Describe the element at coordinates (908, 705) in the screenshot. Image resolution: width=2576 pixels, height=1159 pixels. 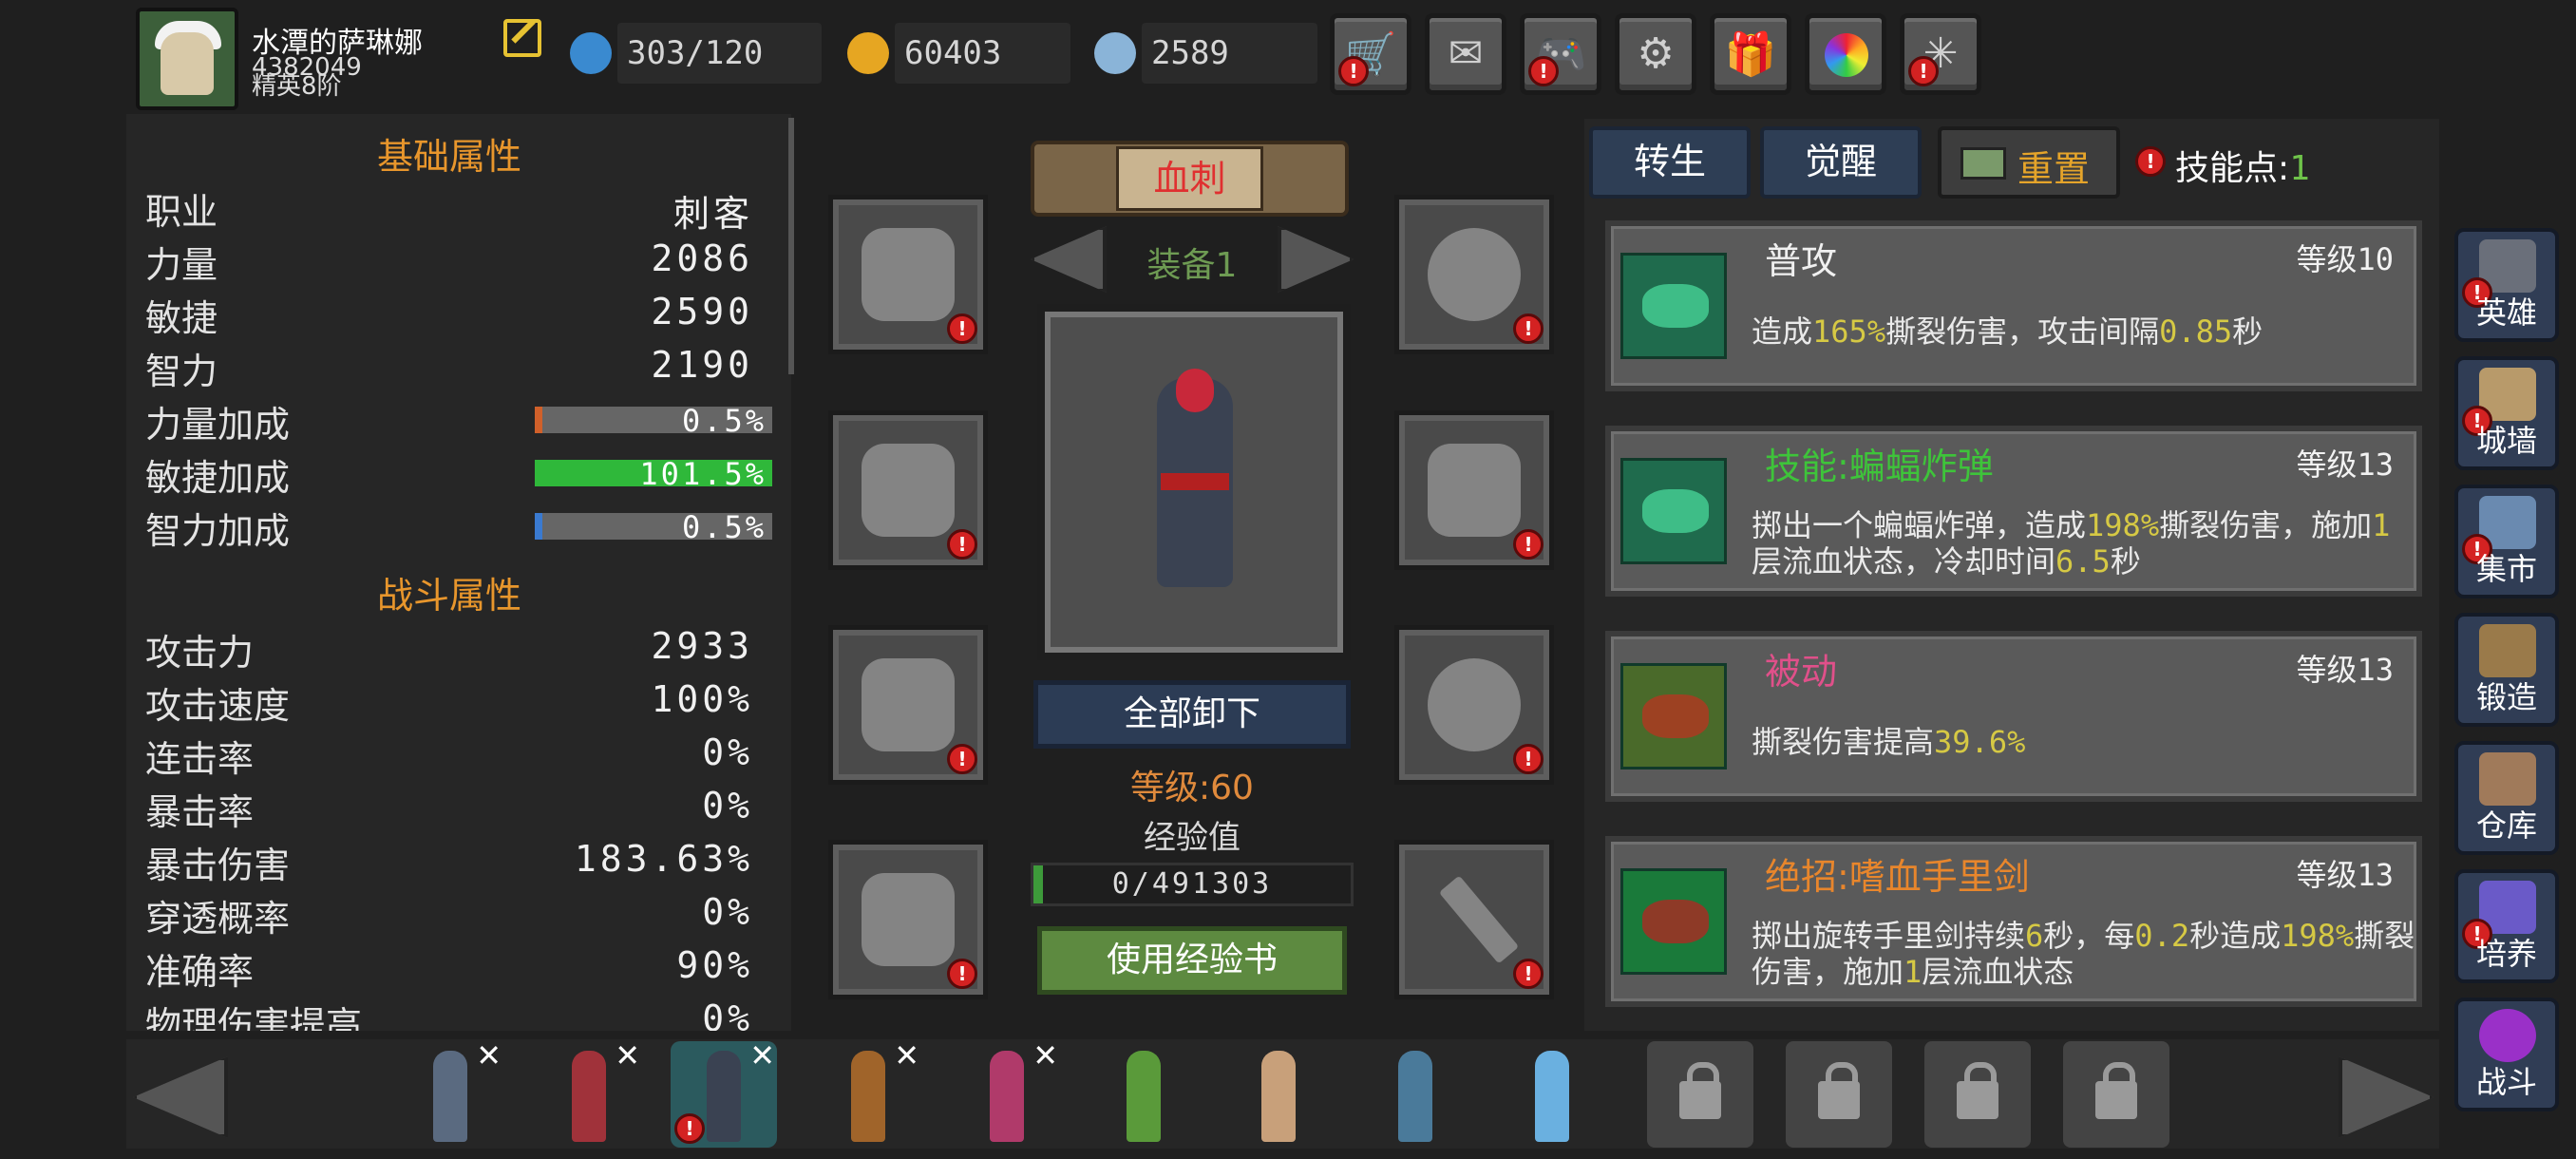
I see `equip-slot-pants: !` at that location.